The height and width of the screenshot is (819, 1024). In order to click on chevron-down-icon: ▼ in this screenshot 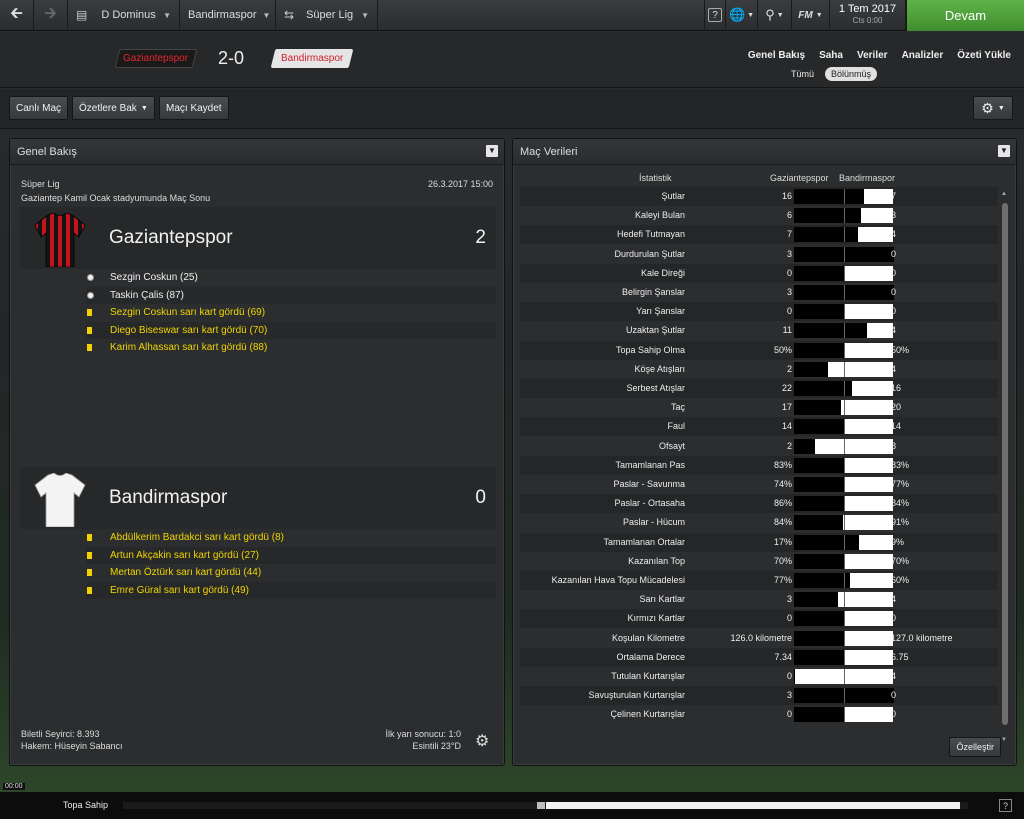, I will do `click(167, 15)`.